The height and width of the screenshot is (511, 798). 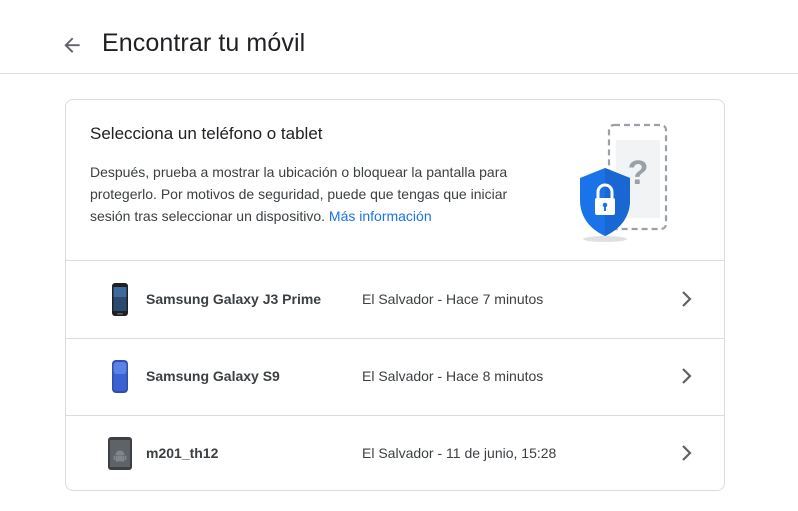 What do you see at coordinates (120, 453) in the screenshot?
I see `android-tablet-icon` at bounding box center [120, 453].